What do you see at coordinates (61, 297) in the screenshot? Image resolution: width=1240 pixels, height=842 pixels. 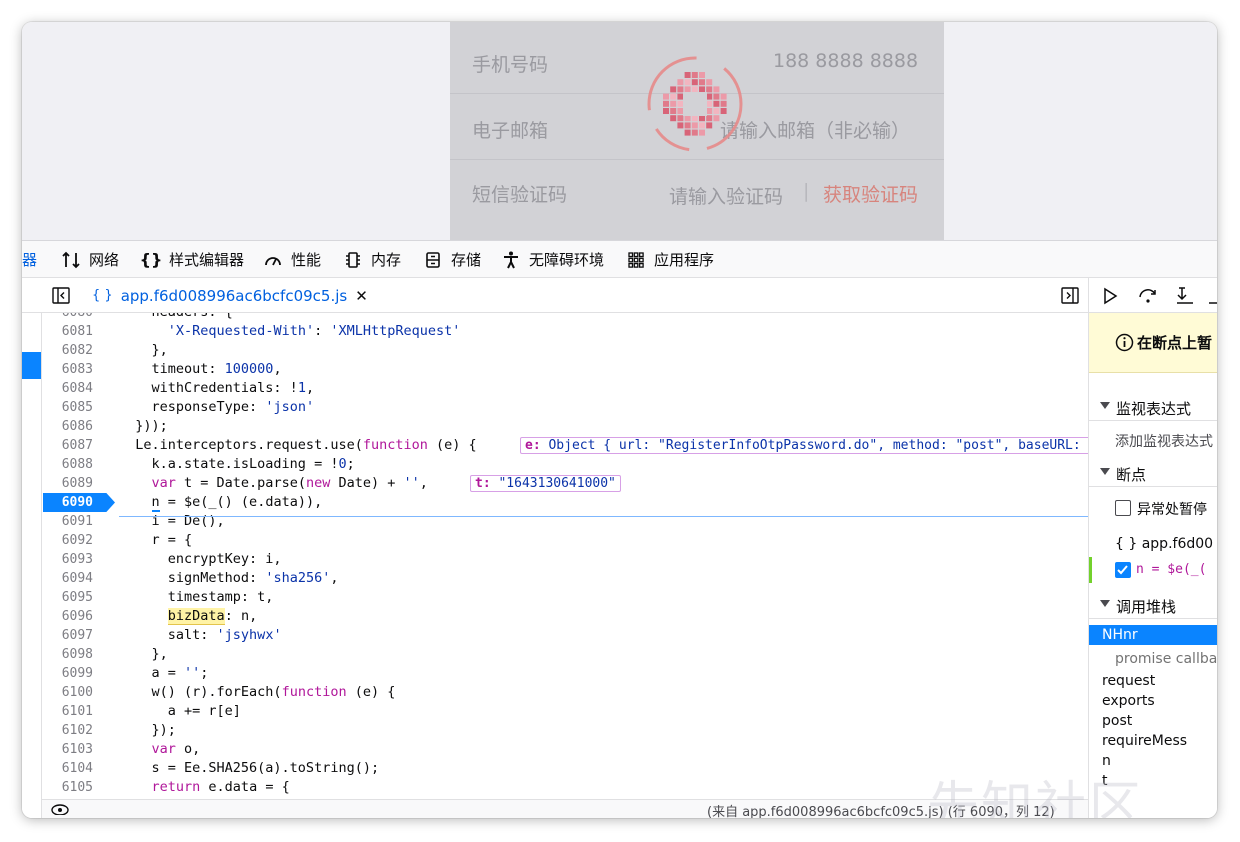 I see `toggle-sources-pane-icon` at bounding box center [61, 297].